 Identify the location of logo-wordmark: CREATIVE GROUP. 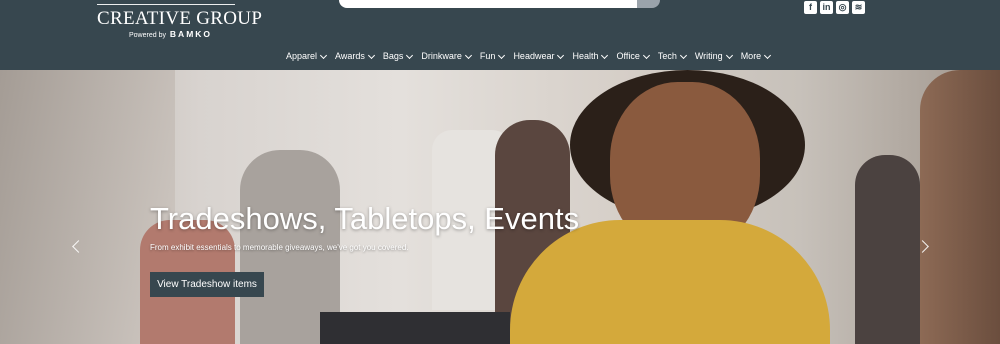
(180, 18).